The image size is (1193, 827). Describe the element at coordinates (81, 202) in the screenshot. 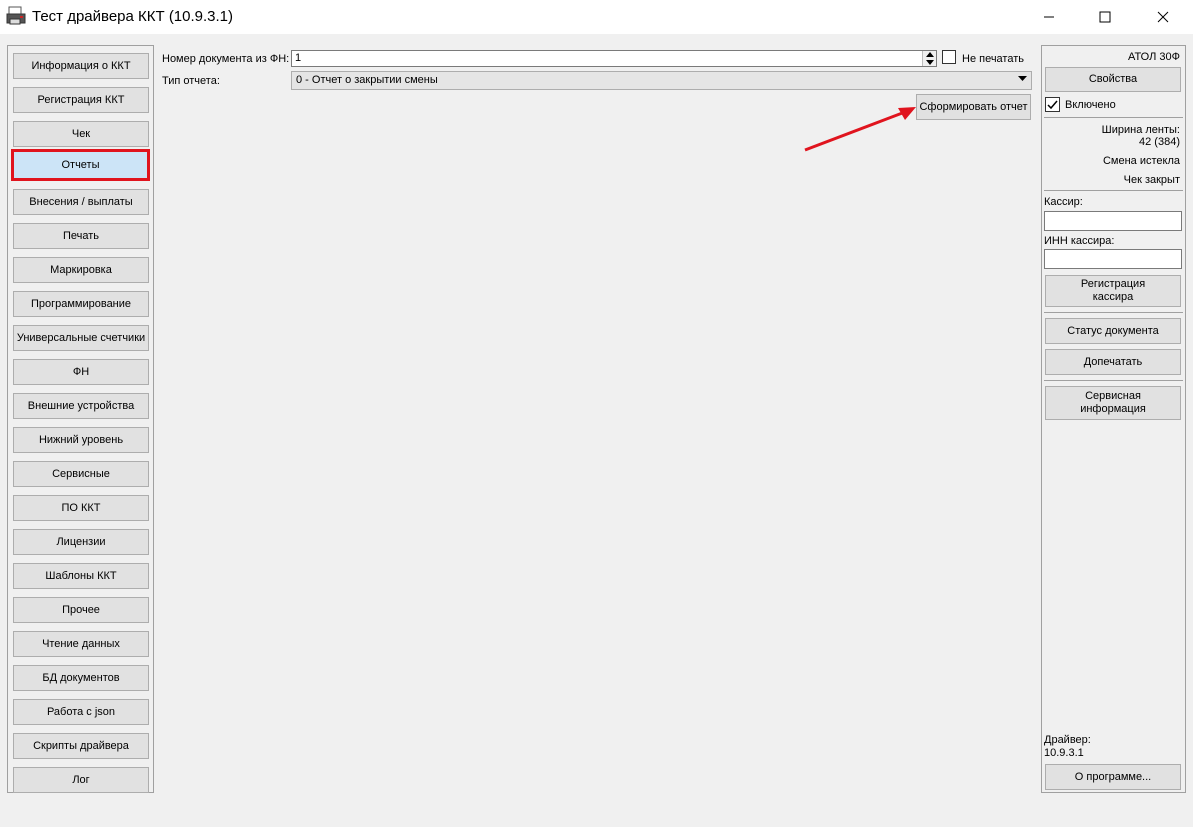

I see `nav-cash-in-out-button: Внесения / выплаты` at that location.